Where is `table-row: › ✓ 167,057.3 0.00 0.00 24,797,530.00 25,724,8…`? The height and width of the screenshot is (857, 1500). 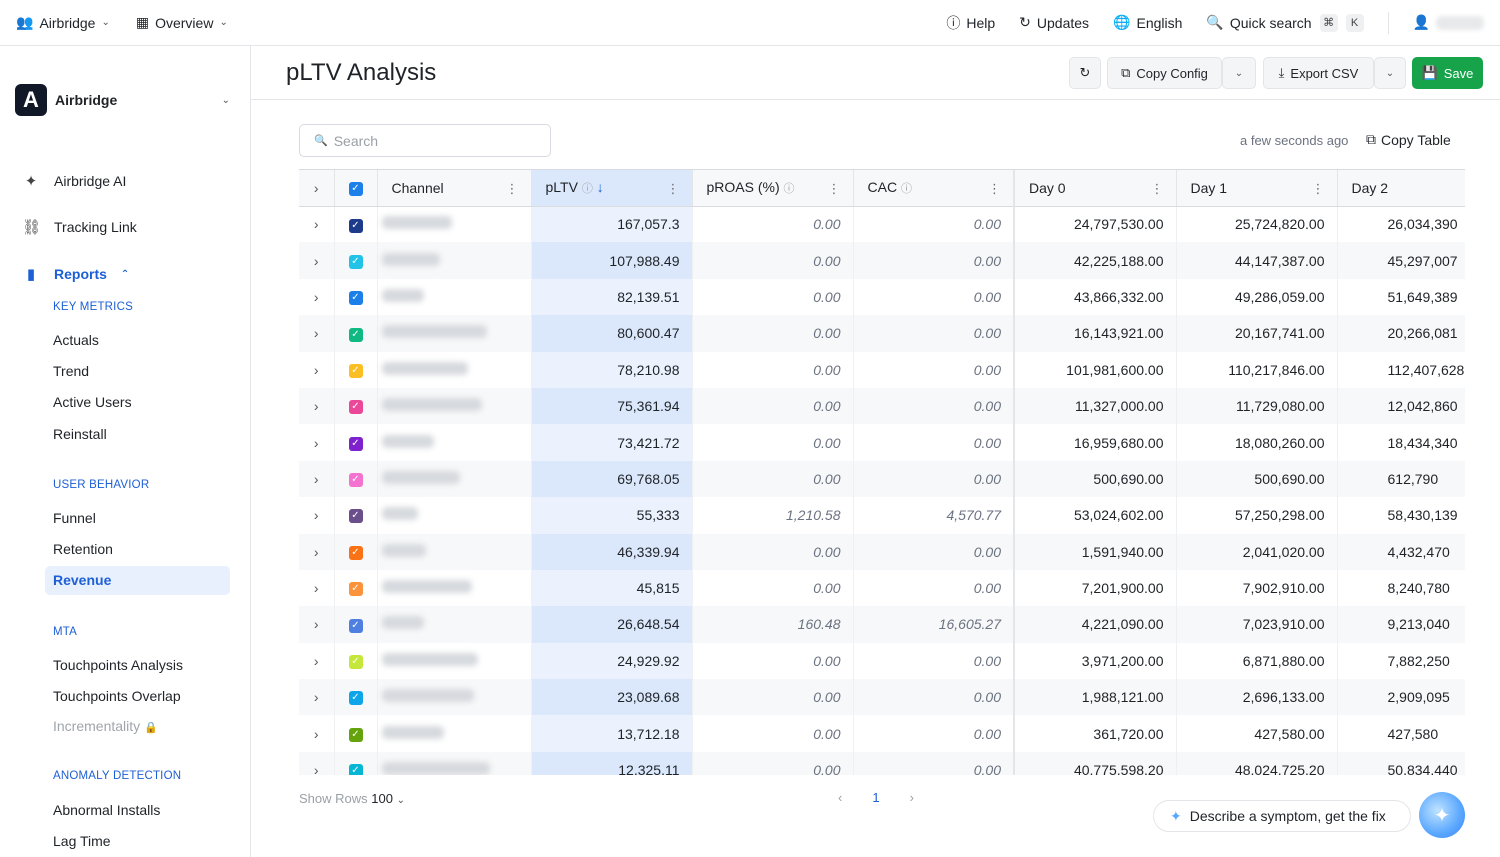 table-row: › ✓ 167,057.3 0.00 0.00 24,797,530.00 25,724,8… is located at coordinates (882, 224).